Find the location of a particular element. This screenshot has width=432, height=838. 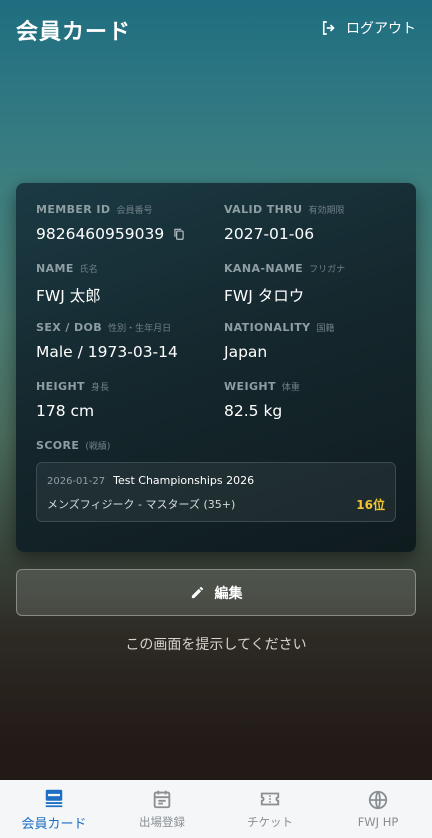

member-id-sublabel: 会員番号 is located at coordinates (134, 211).